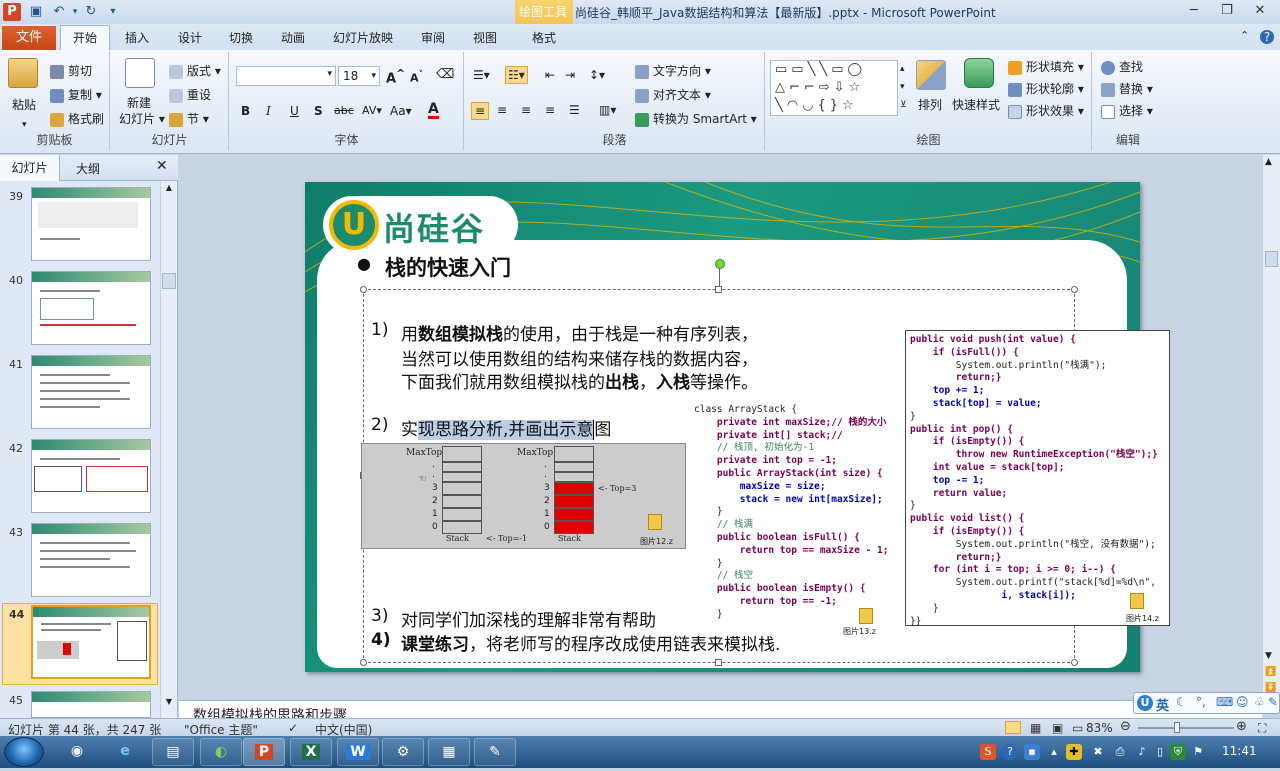 The height and width of the screenshot is (771, 1280). I want to click on format-painter-button: 格式刷, so click(77, 118).